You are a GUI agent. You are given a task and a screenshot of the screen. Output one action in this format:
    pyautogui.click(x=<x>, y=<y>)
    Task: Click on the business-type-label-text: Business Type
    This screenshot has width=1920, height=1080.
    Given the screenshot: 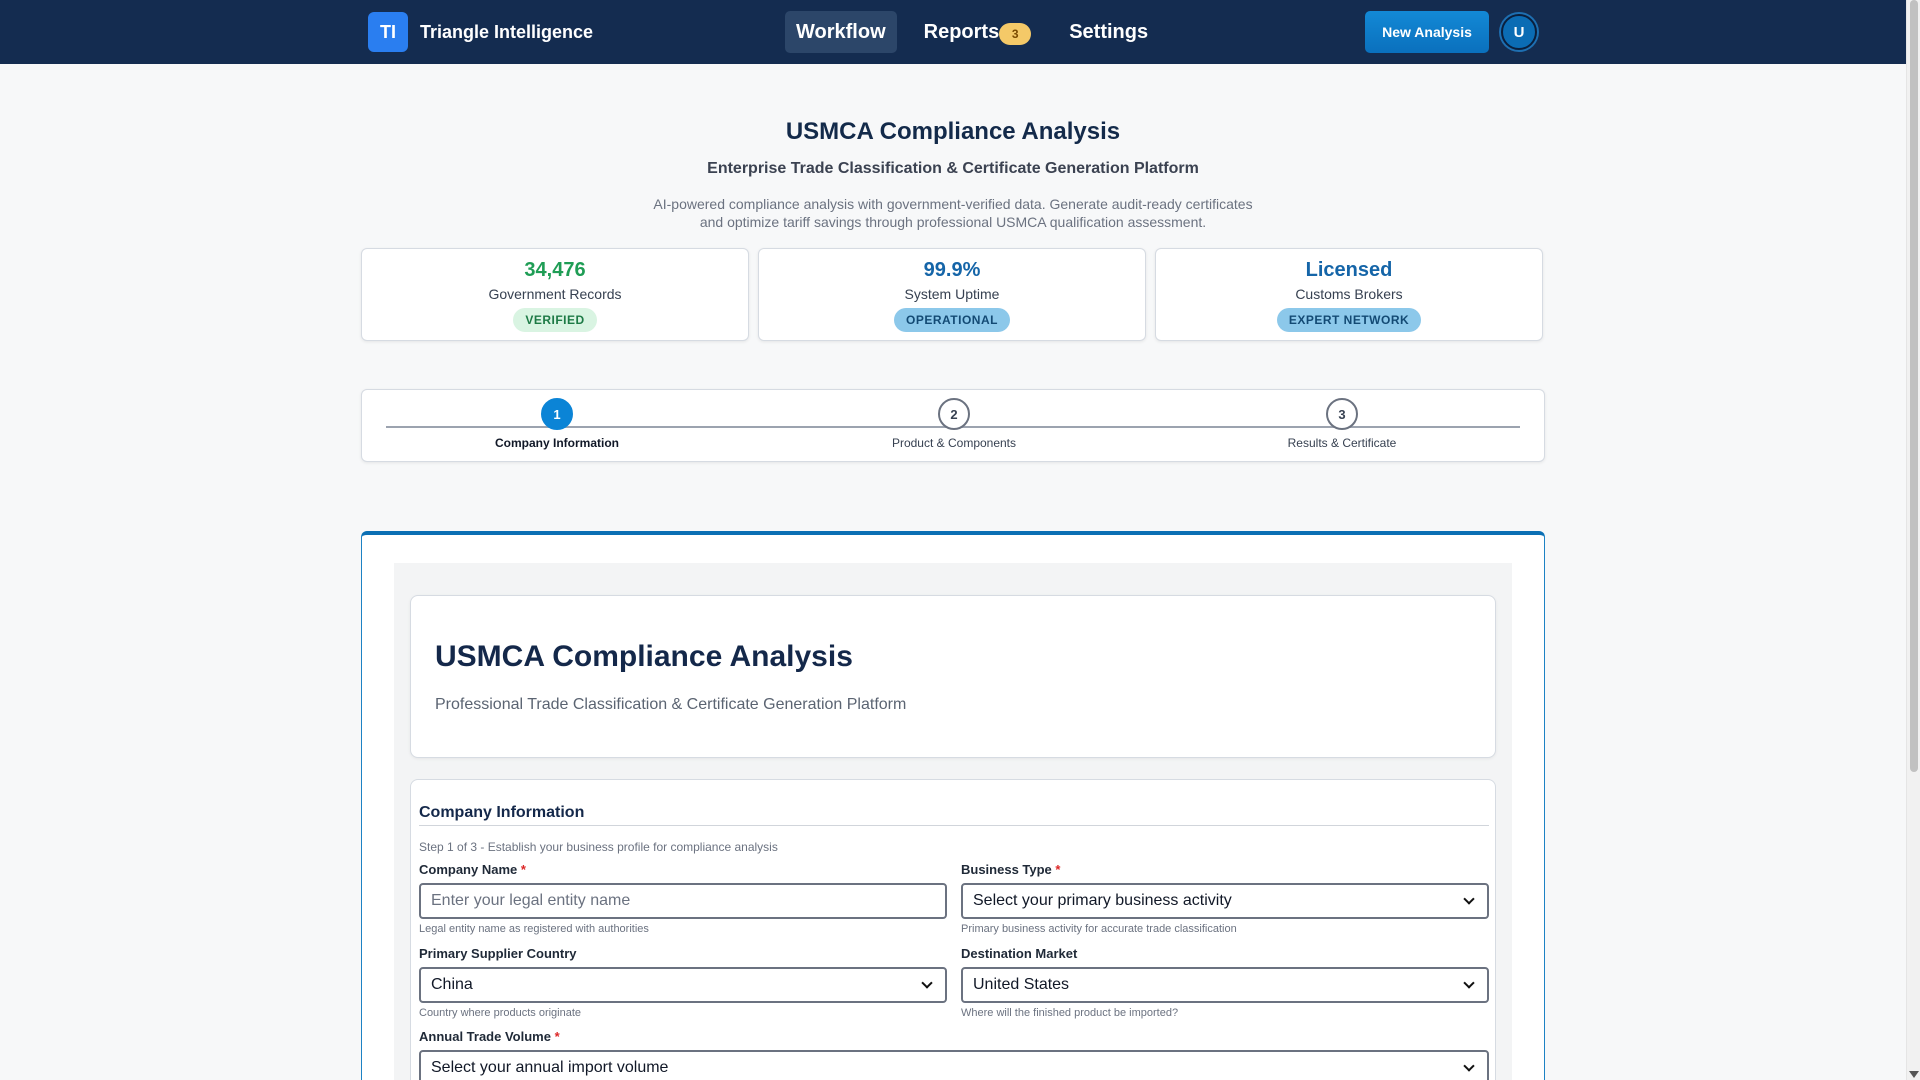 What is the action you would take?
    pyautogui.click(x=1006, y=869)
    